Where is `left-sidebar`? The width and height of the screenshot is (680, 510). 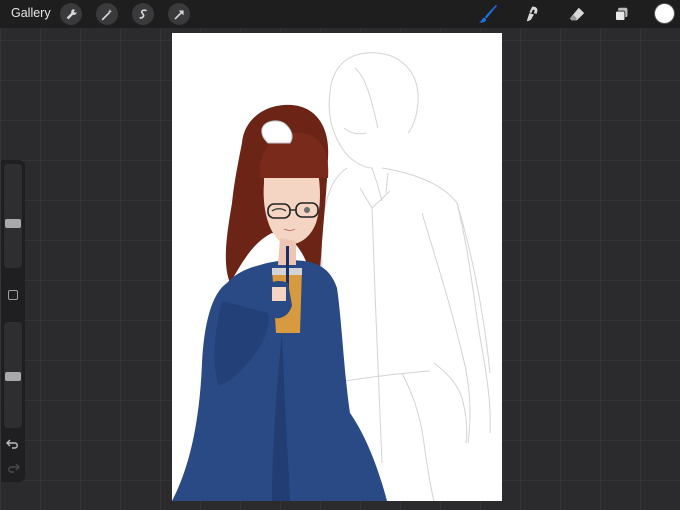
left-sidebar is located at coordinates (13, 321).